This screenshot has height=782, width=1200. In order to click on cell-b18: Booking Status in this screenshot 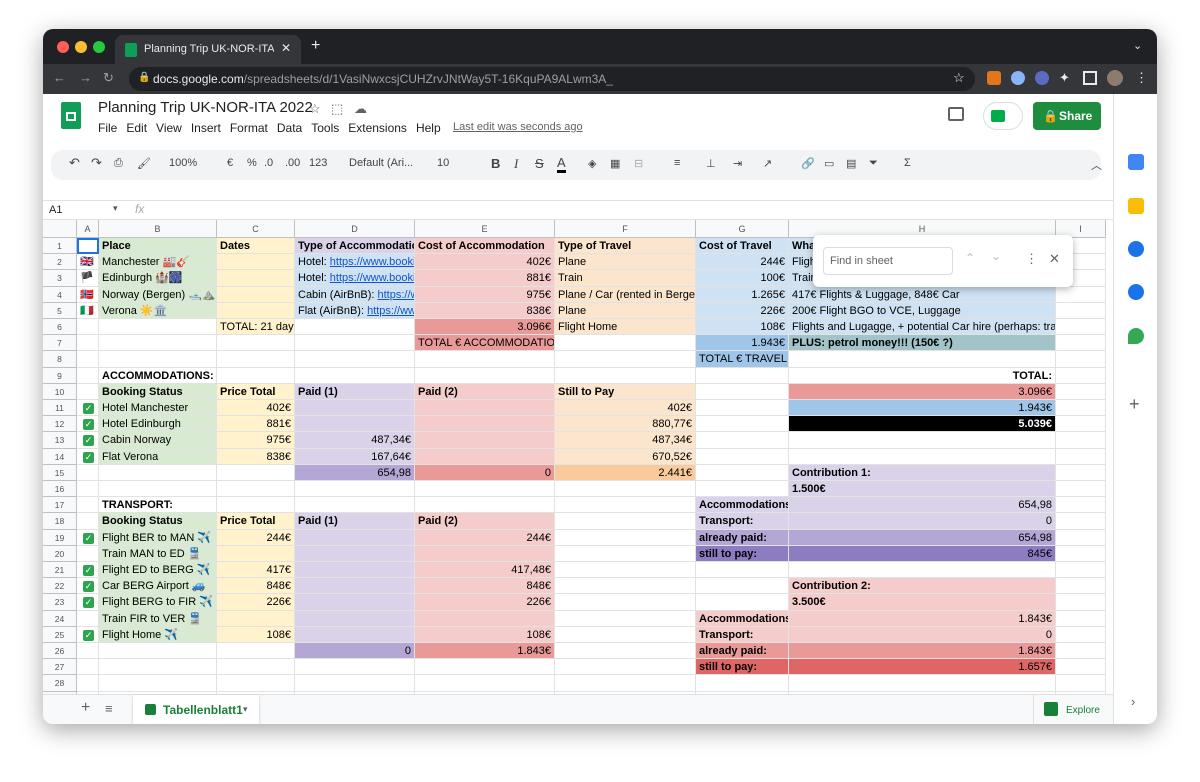, I will do `click(158, 521)`.